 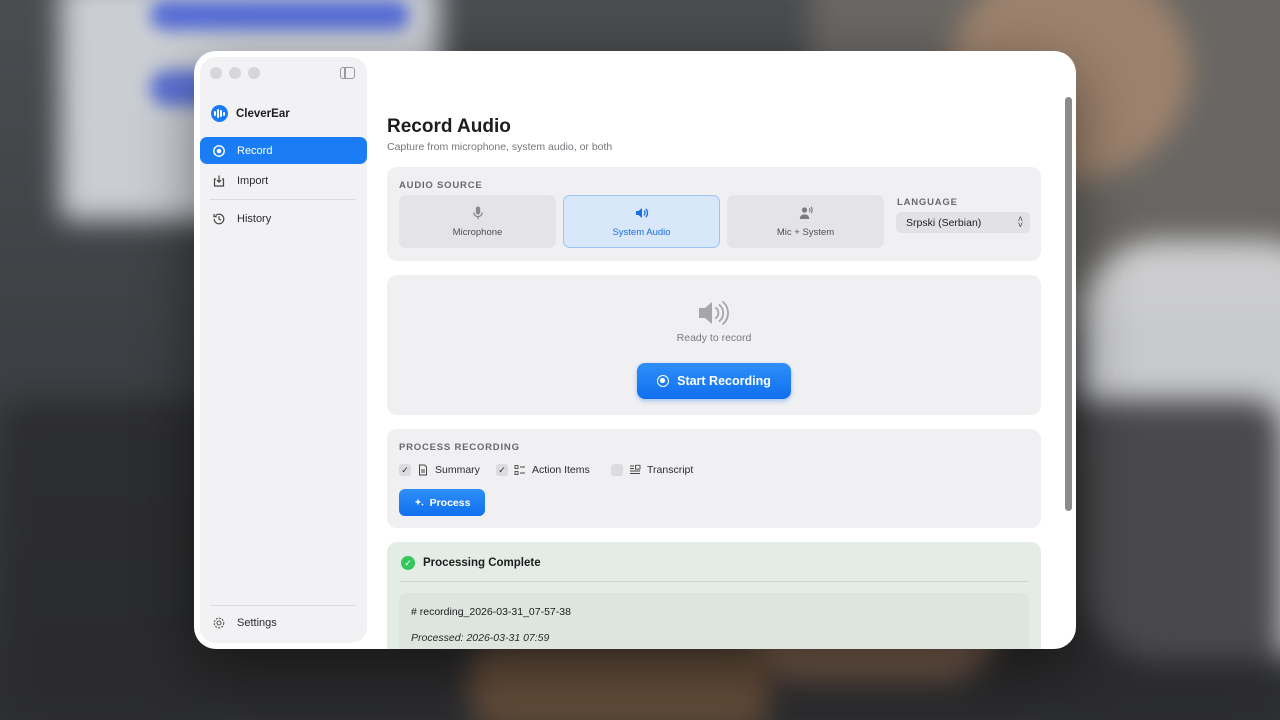 What do you see at coordinates (450, 502) in the screenshot?
I see `button-label: Process` at bounding box center [450, 502].